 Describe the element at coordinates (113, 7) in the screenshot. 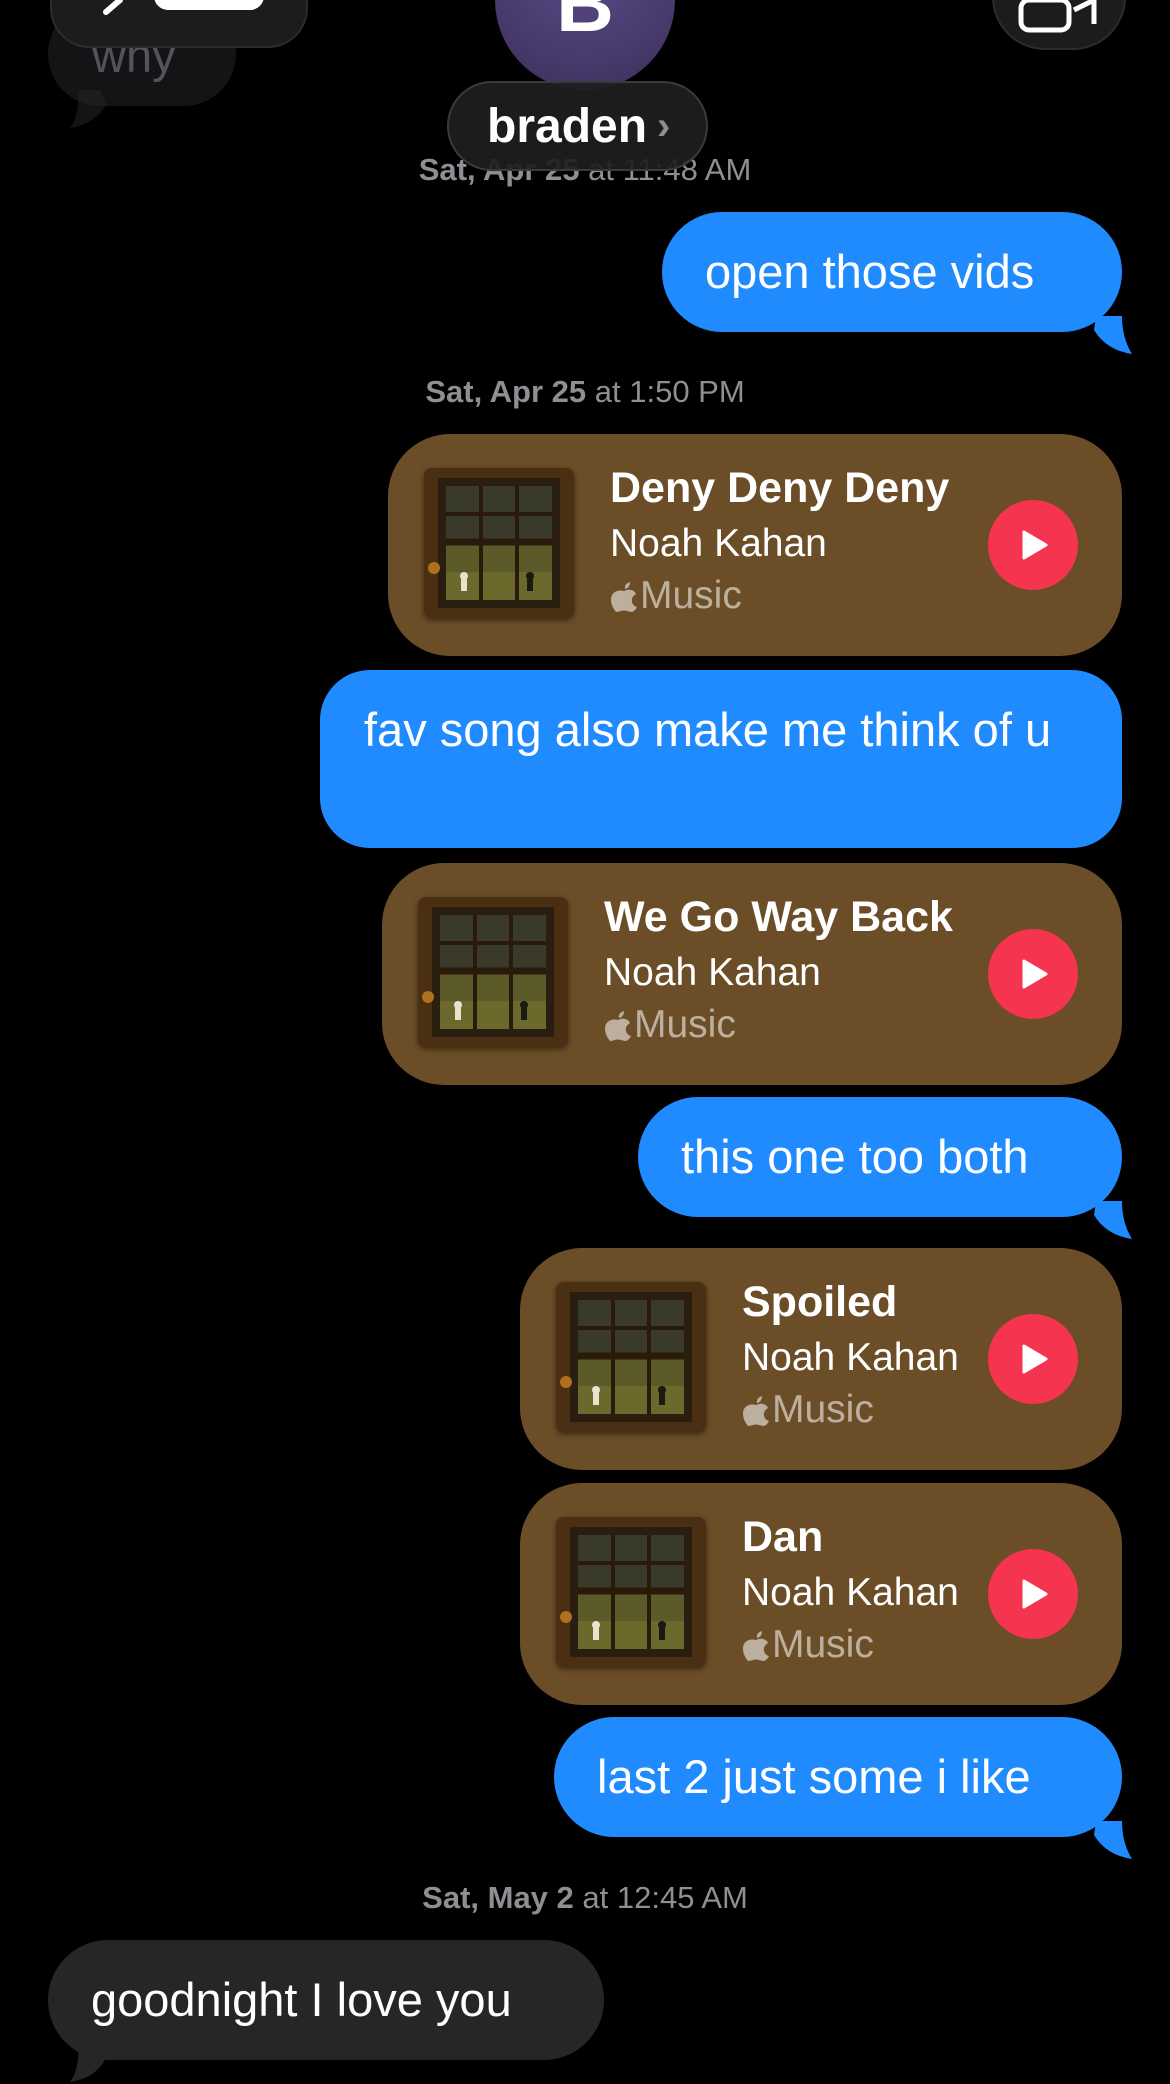

I see `chevron-left-icon` at that location.